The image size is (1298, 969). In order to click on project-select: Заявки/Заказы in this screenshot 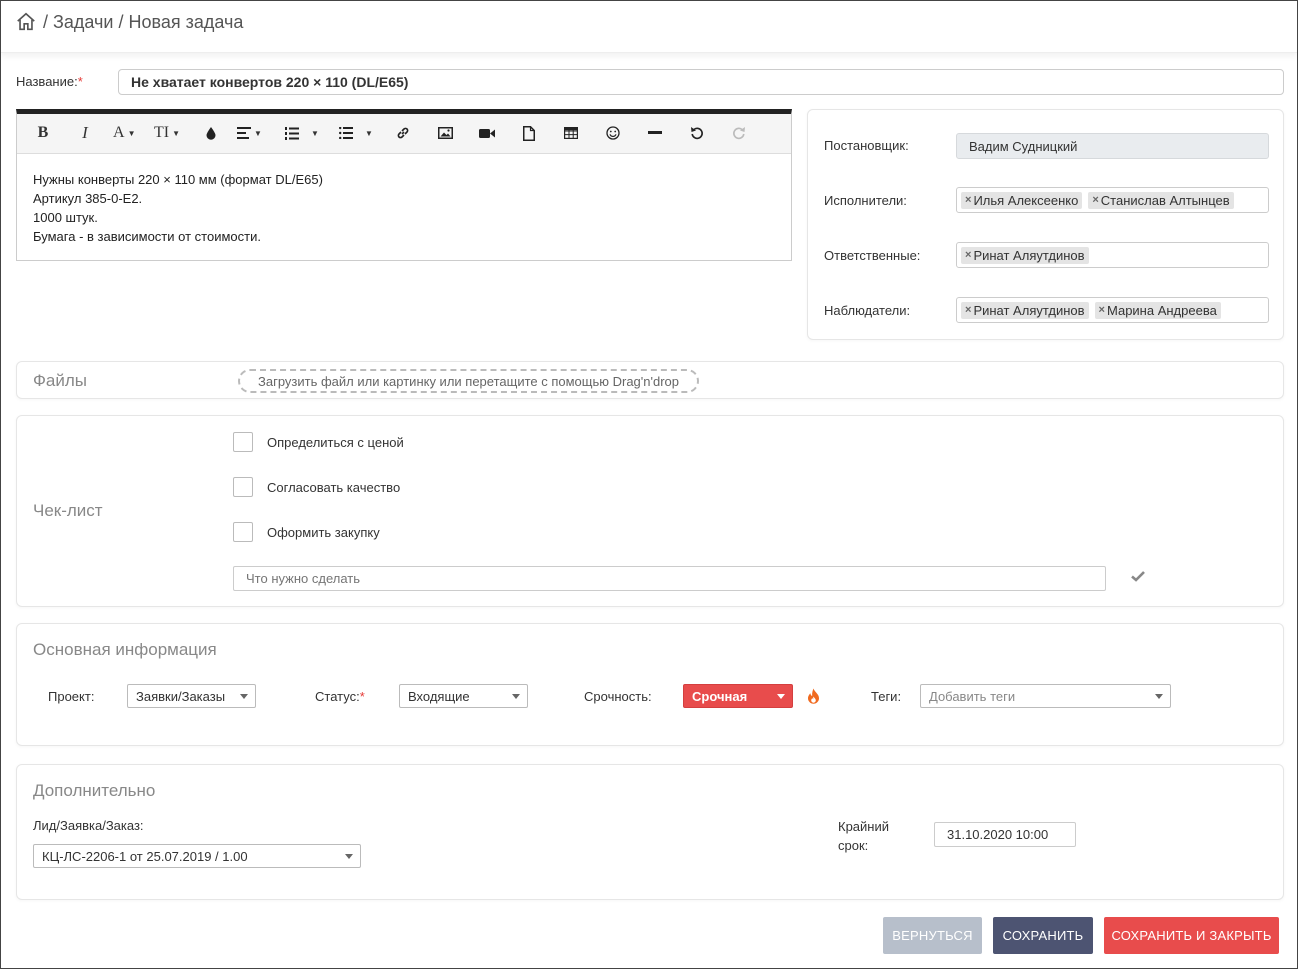, I will do `click(191, 696)`.